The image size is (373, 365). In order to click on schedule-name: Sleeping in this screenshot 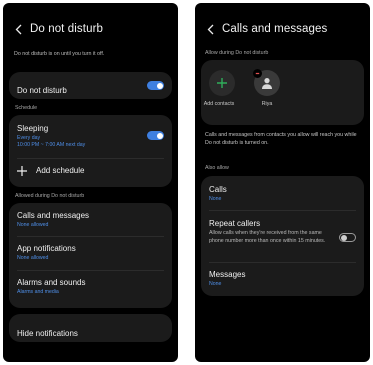, I will do `click(33, 128)`.